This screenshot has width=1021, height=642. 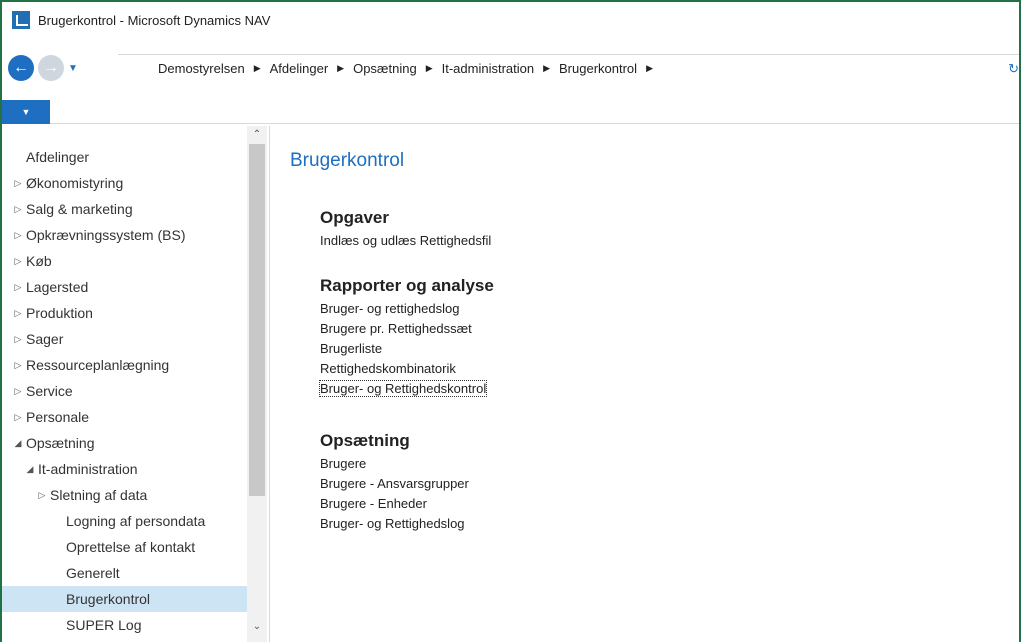 What do you see at coordinates (124, 339) in the screenshot?
I see `nav-item: ▷ Sager` at bounding box center [124, 339].